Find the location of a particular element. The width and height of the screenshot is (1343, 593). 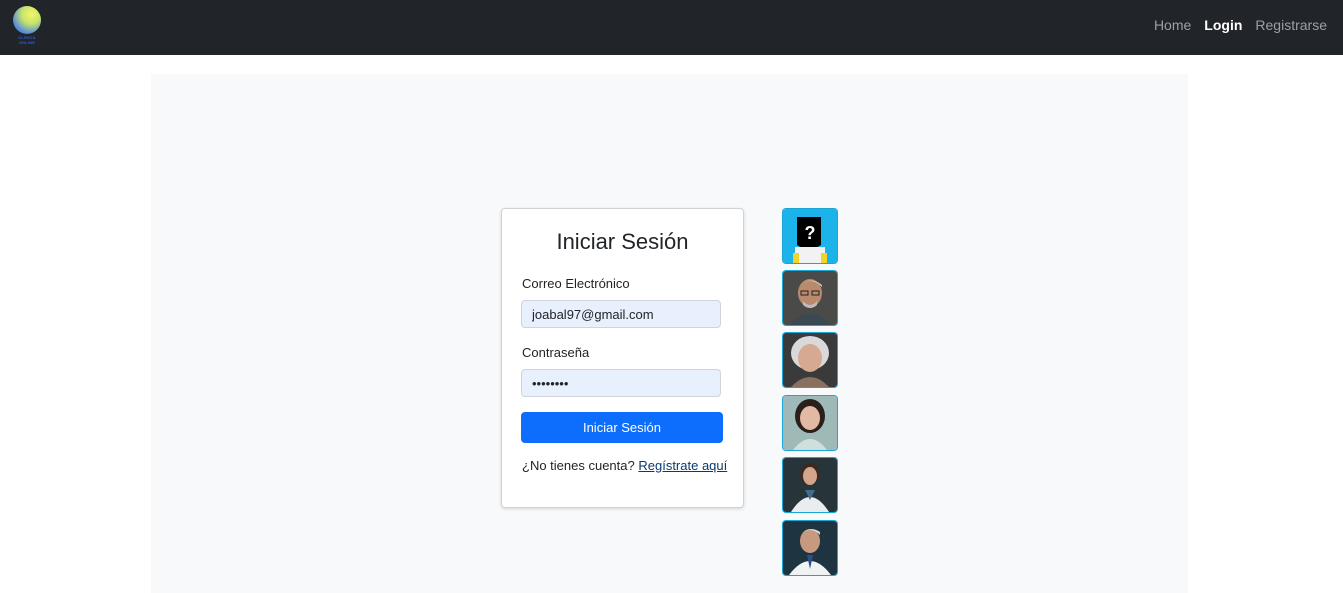

male-doctor-avatar is located at coordinates (810, 548).